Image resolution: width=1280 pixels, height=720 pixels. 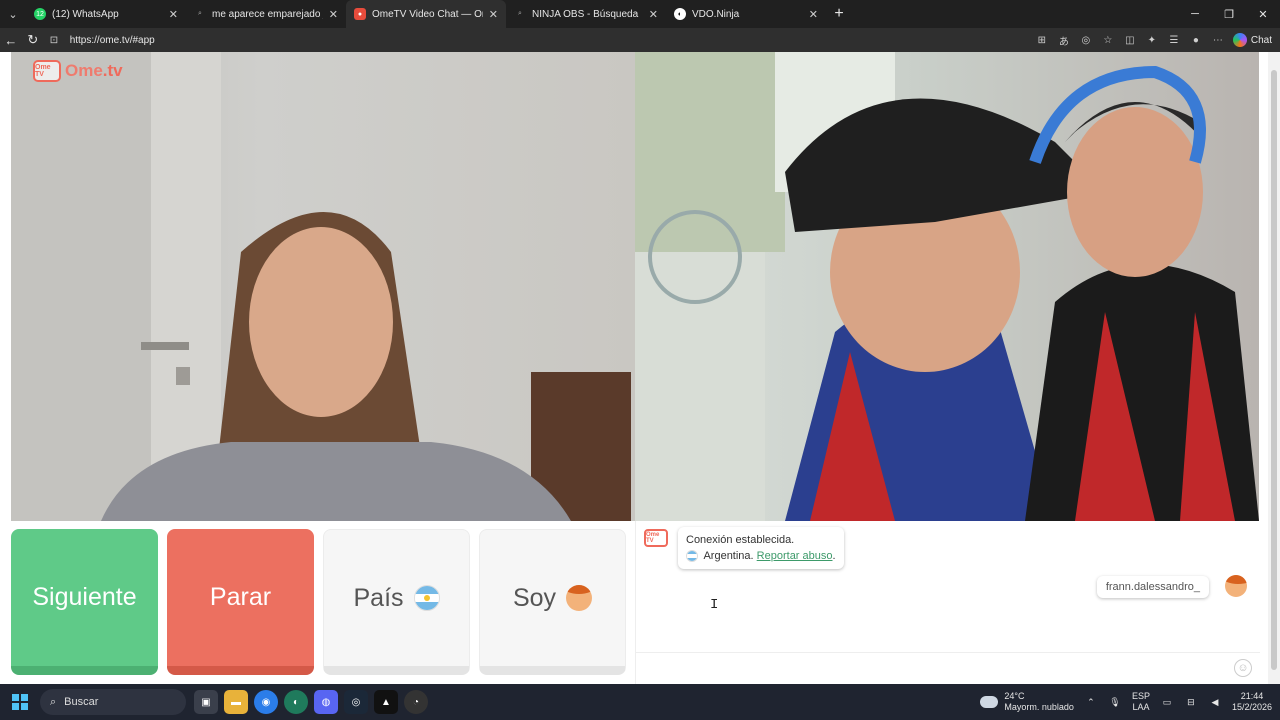 What do you see at coordinates (296, 702) in the screenshot?
I see `edge-icon: ◐` at bounding box center [296, 702].